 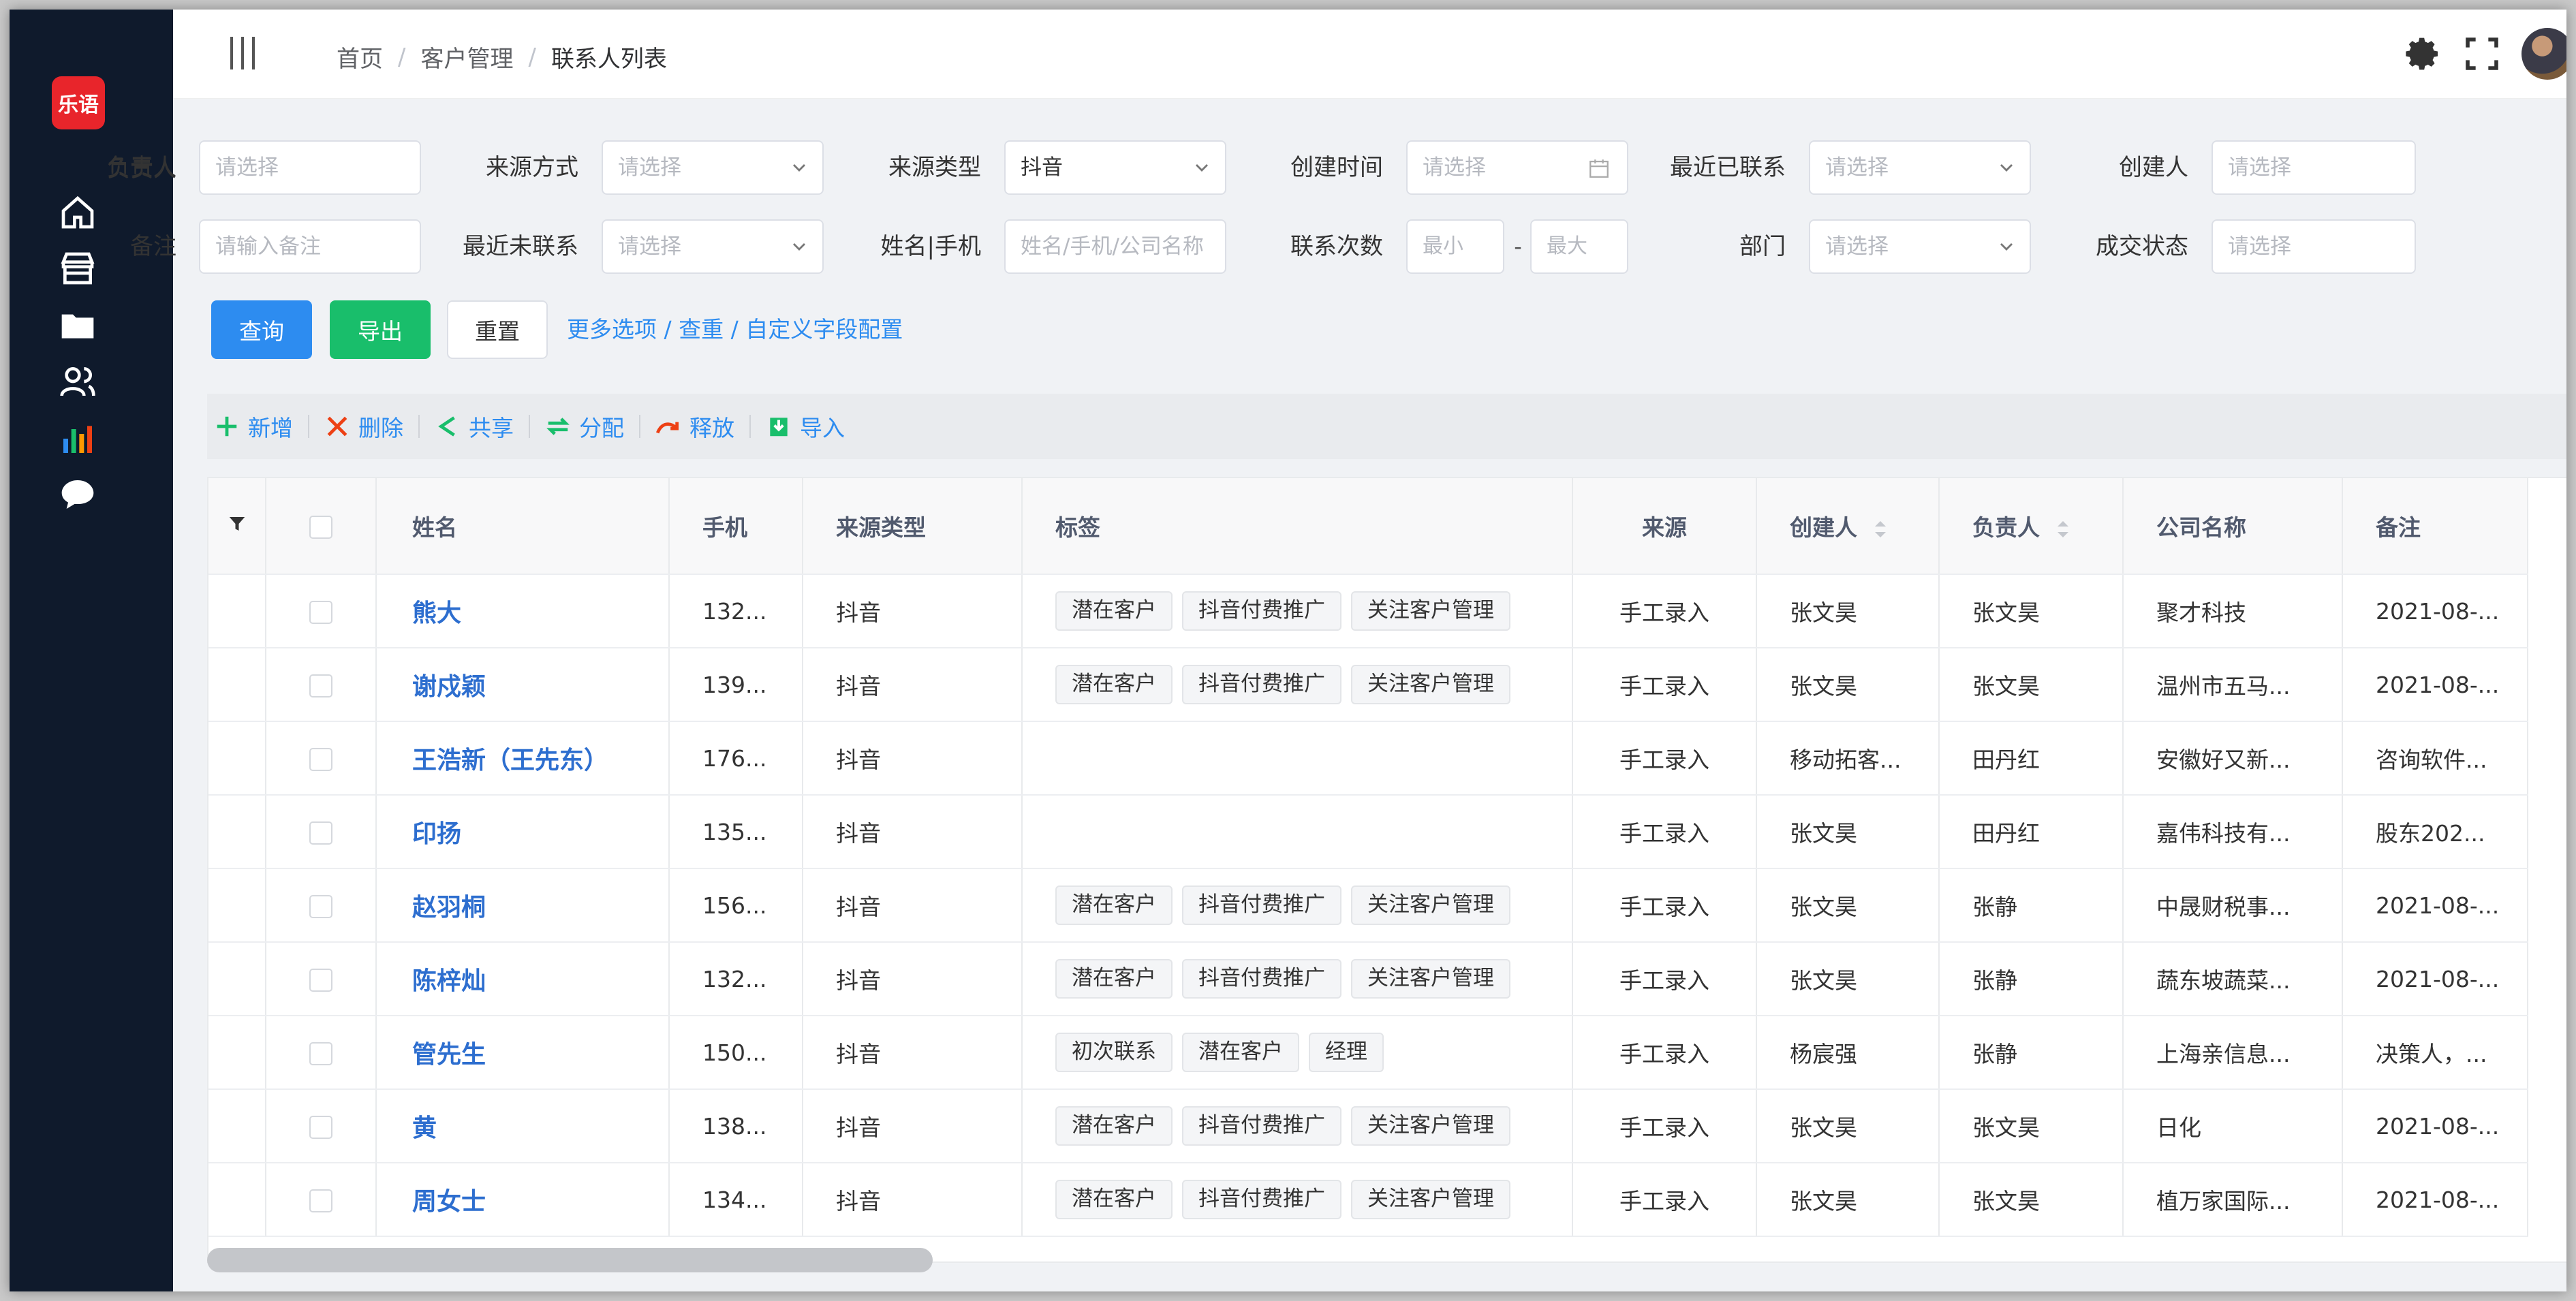 I want to click on menu-toggle-icon, so click(x=243, y=53).